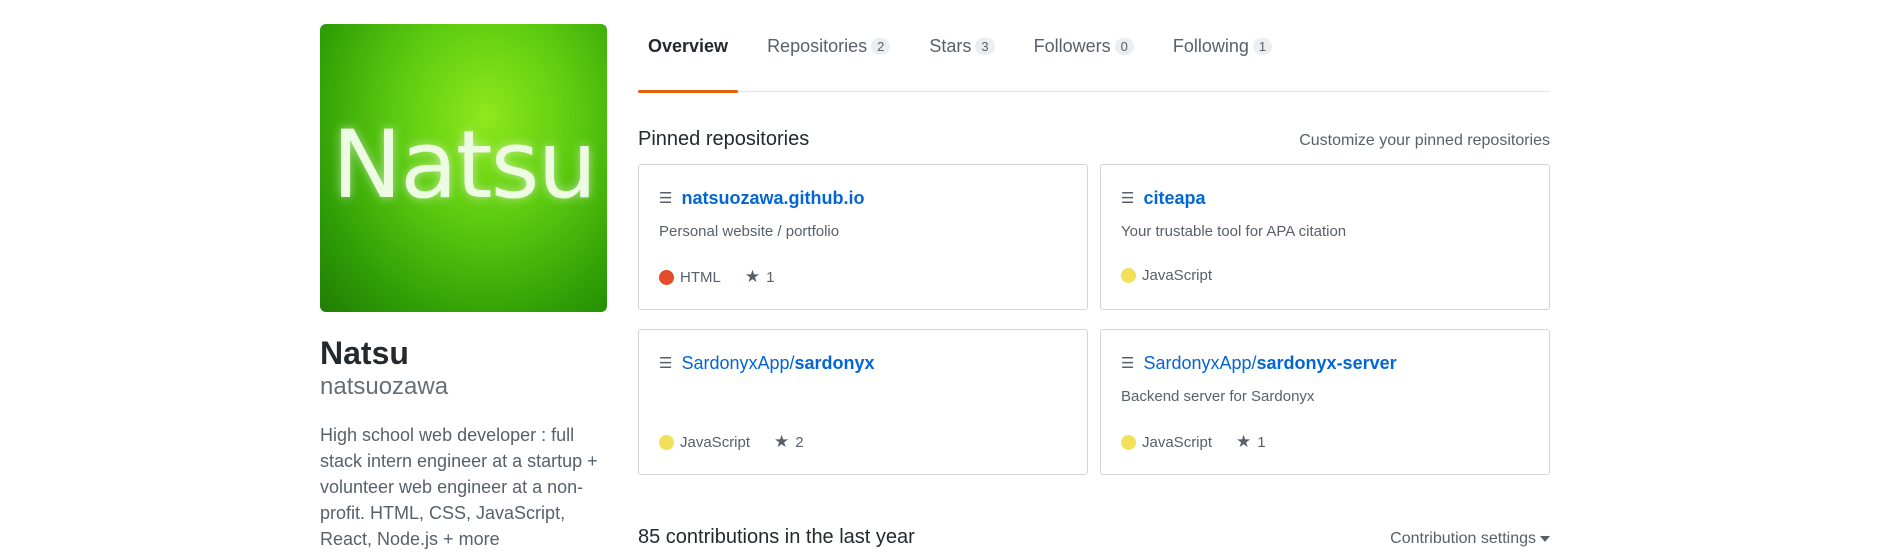 This screenshot has width=1896, height=554. I want to click on tab-followers: Followers 0, so click(1084, 46).